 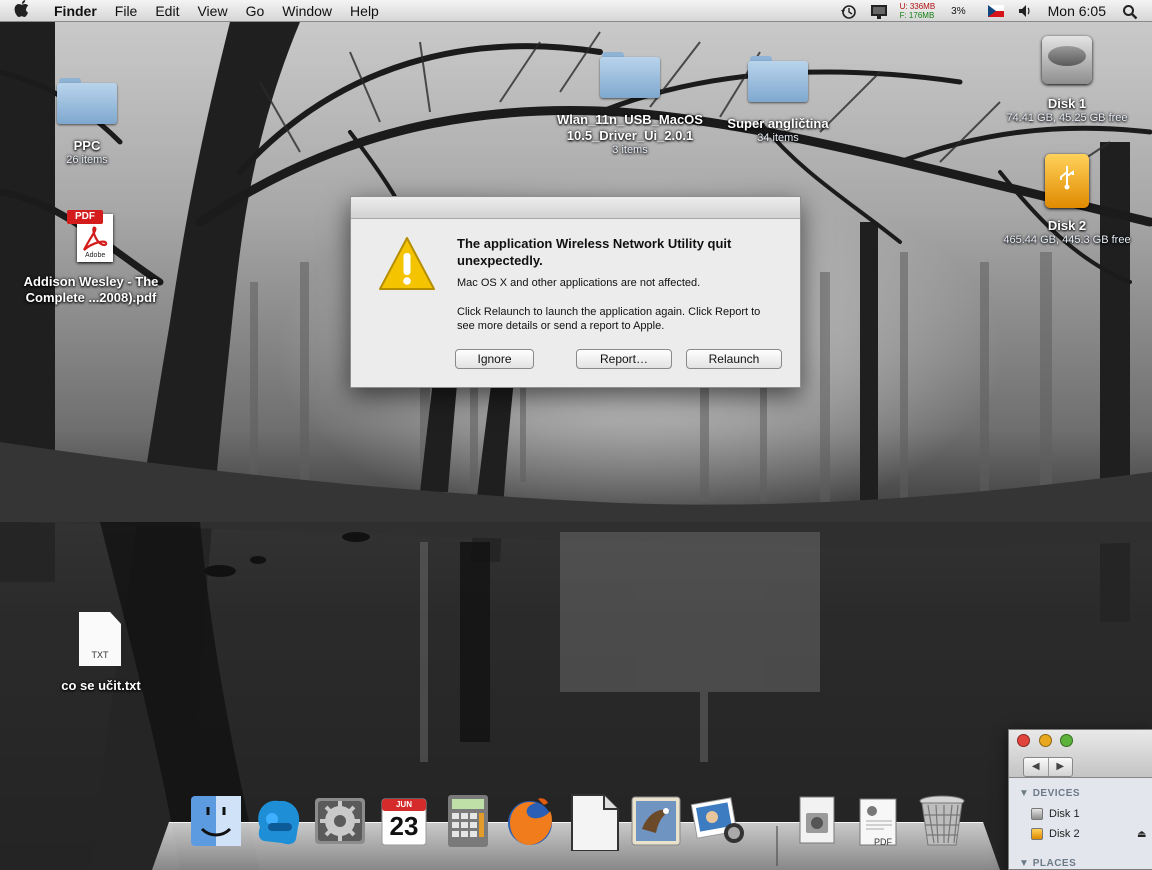 I want to click on devices-header: DEVICES, so click(x=1056, y=793).